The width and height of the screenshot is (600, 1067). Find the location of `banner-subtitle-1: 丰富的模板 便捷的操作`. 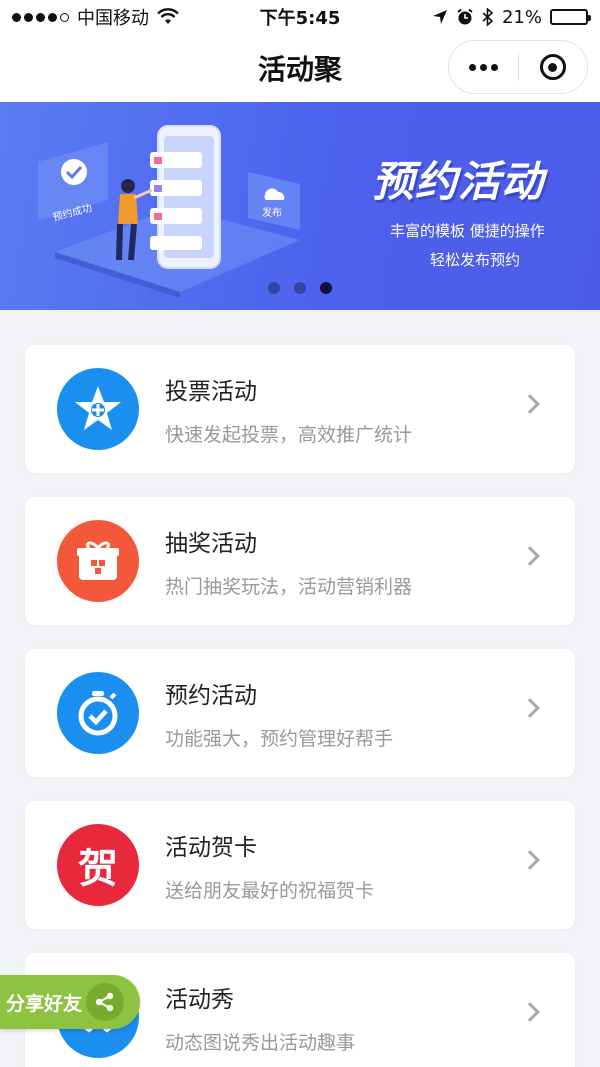

banner-subtitle-1: 丰富的模板 便捷的操作 is located at coordinates (467, 231).